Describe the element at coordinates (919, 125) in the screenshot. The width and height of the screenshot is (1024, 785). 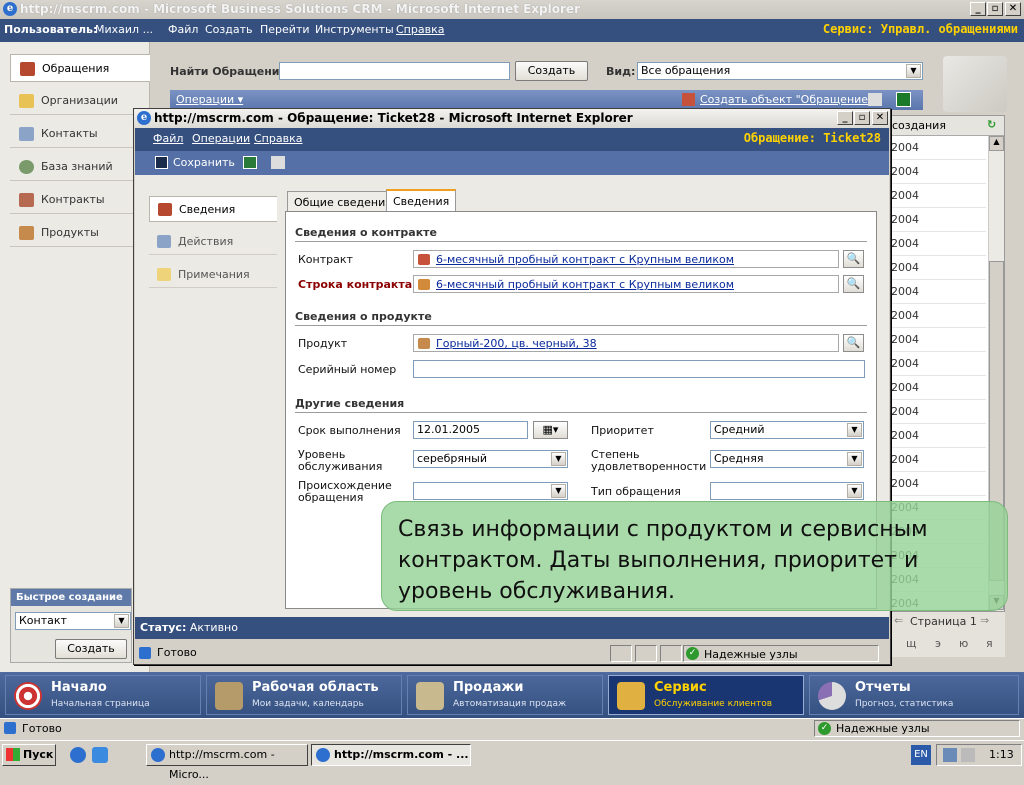
I see `grid-header-created: создания` at that location.